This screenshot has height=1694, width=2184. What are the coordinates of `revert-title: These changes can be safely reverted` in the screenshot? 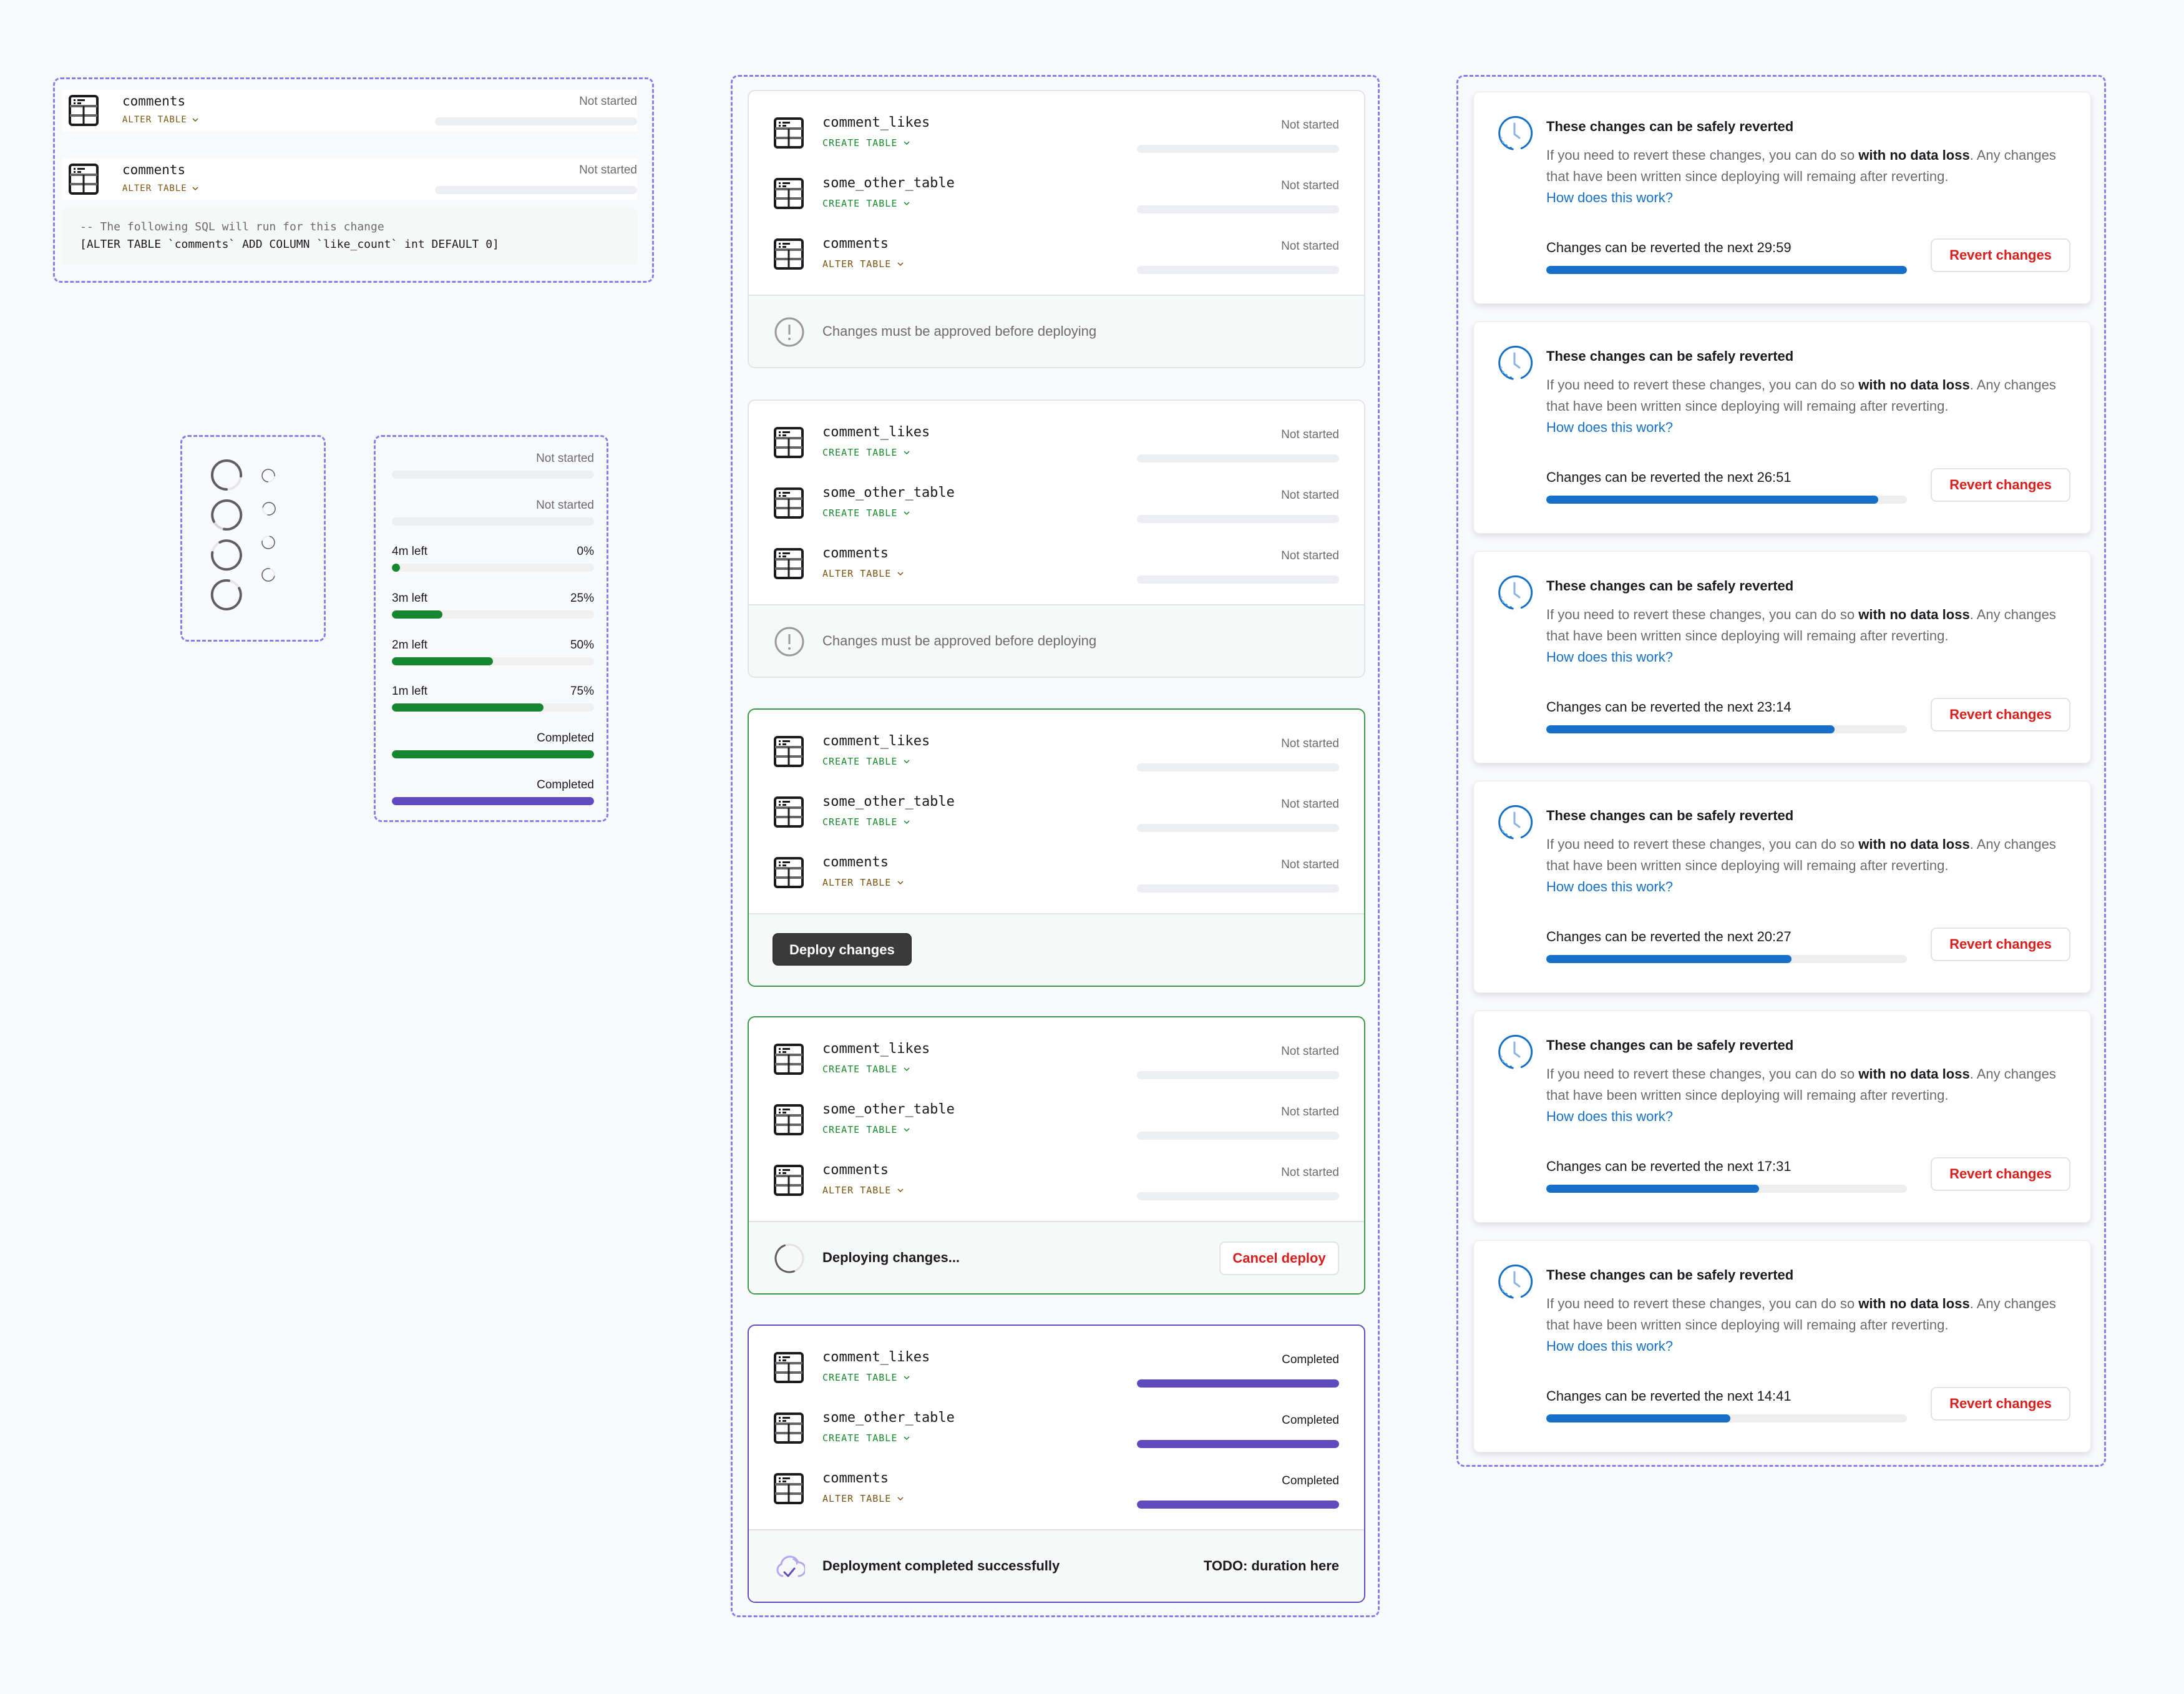 It's located at (1670, 586).